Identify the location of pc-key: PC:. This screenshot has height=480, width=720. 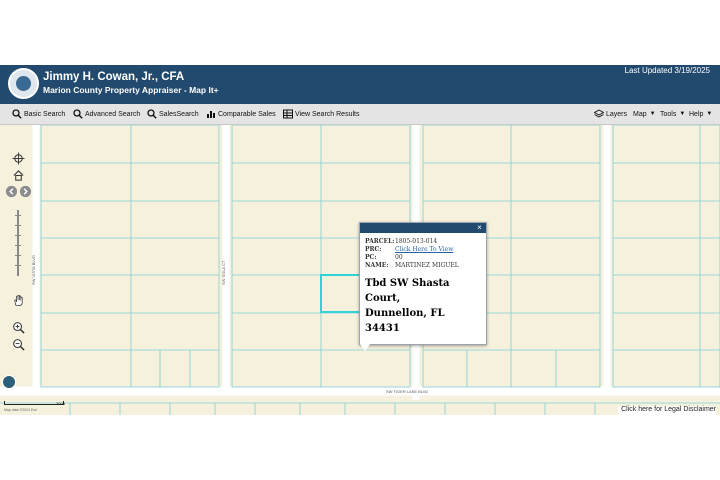
(371, 257).